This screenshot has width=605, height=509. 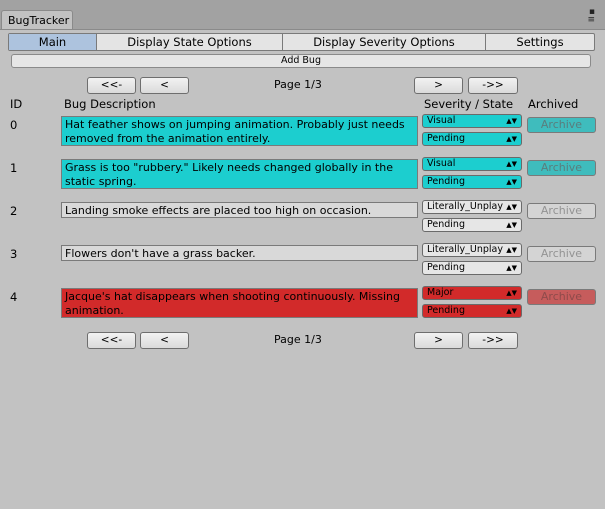 I want to click on add-bug-button: Add Bug, so click(x=301, y=61).